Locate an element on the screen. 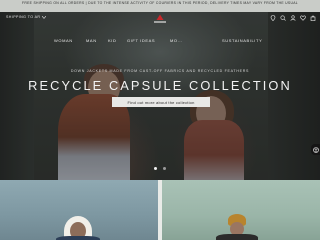 This screenshot has height=240, width=320. top-header: SHIPPING TO AR is located at coordinates (160, 20).